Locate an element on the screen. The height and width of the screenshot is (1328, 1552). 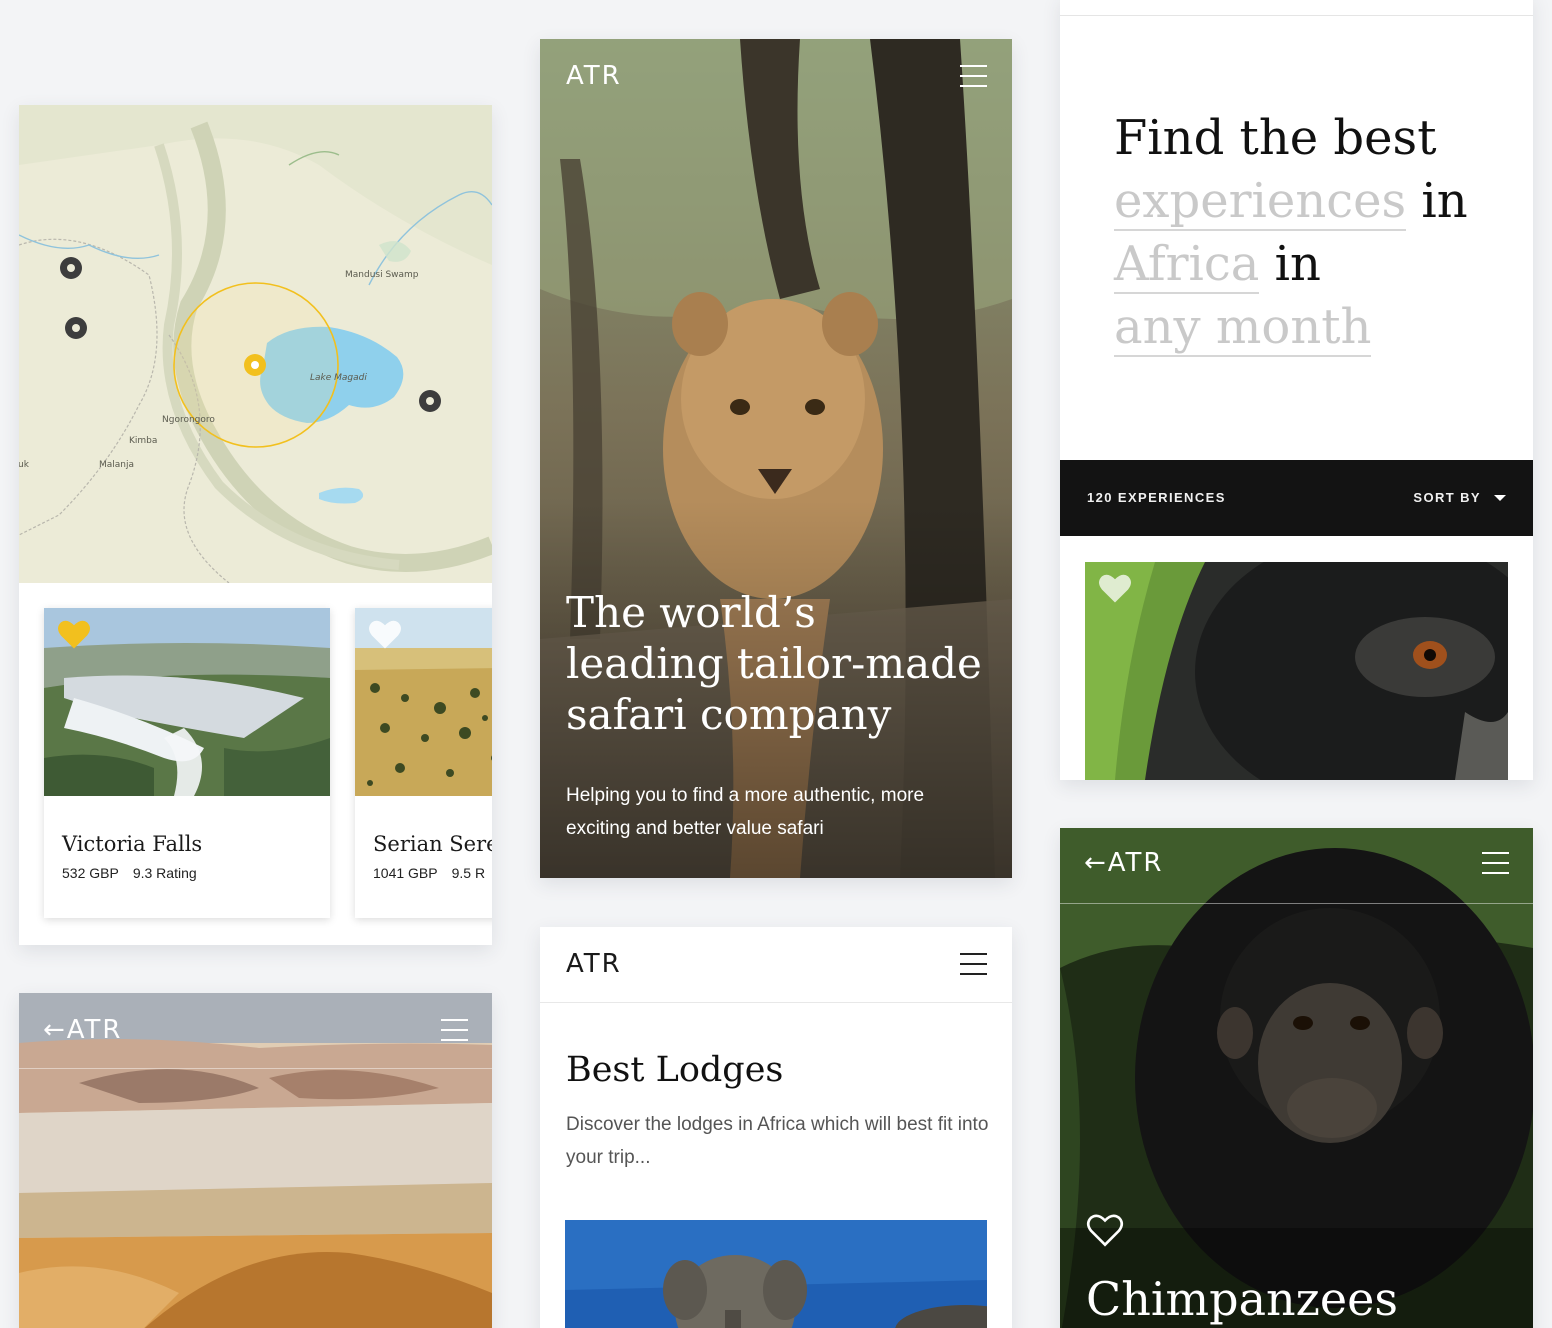
lodge-image is located at coordinates (776, 1274).